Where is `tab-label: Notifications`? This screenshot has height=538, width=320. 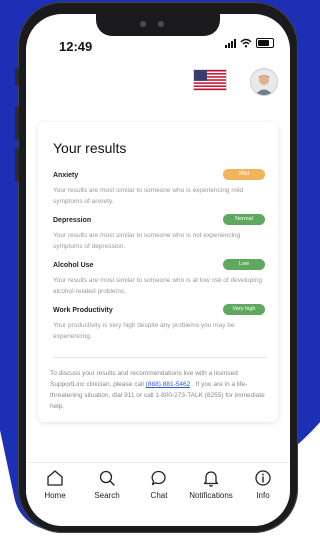
tab-label: Notifications is located at coordinates (211, 495).